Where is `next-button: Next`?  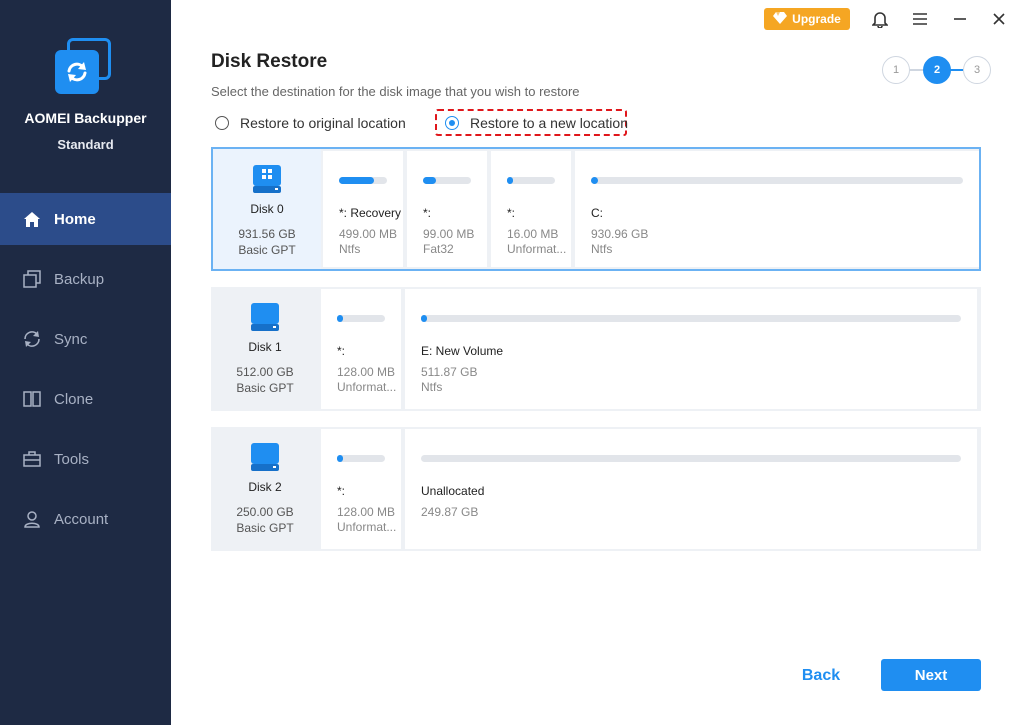
next-button: Next is located at coordinates (931, 675).